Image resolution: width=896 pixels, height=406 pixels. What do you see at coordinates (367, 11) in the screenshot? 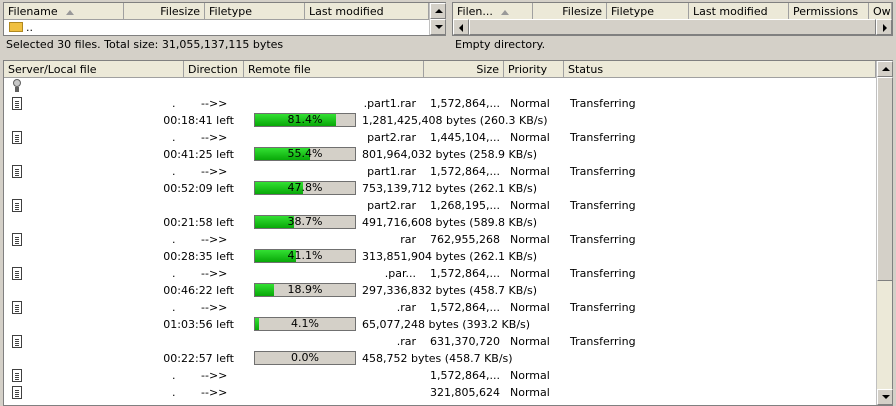
I see `local-col-last-modified: Last modified` at bounding box center [367, 11].